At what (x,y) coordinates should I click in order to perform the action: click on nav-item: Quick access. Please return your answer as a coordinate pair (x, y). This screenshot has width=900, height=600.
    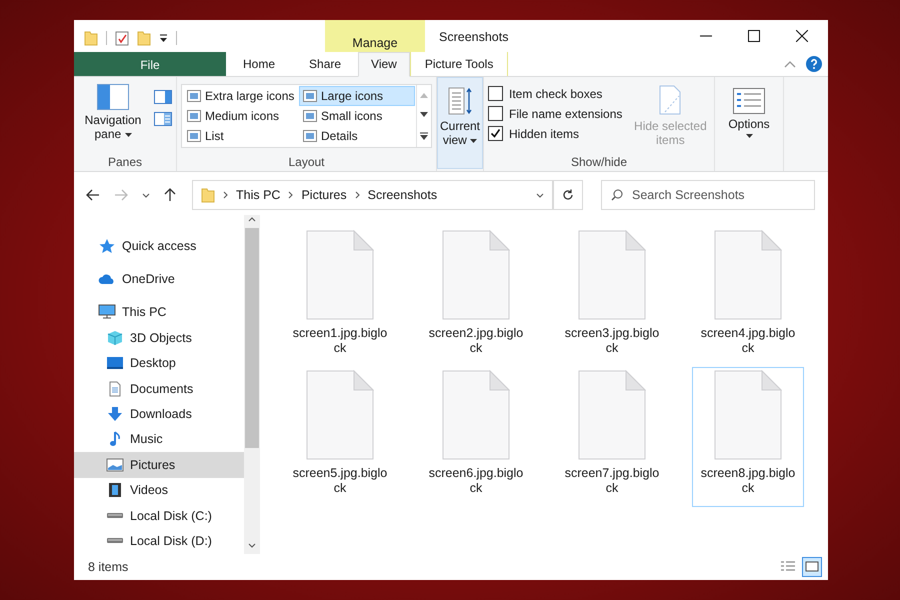
    Looking at the image, I should click on (159, 245).